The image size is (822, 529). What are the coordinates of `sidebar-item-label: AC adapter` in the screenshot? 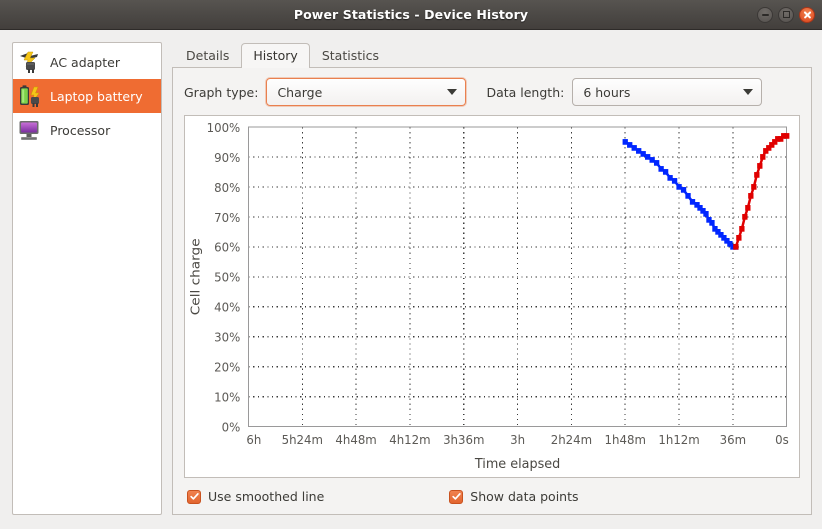 It's located at (85, 62).